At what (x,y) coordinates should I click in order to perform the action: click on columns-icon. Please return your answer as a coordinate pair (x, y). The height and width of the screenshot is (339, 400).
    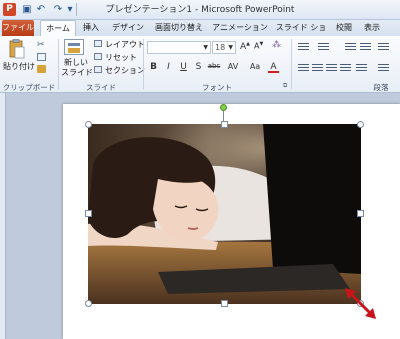
    Looking at the image, I should click on (361, 68).